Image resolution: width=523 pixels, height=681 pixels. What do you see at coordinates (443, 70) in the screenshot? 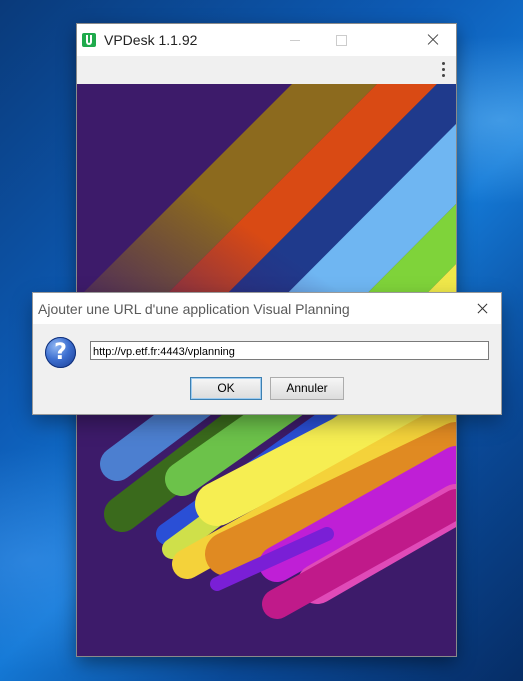
I see `more-vertical-icon` at bounding box center [443, 70].